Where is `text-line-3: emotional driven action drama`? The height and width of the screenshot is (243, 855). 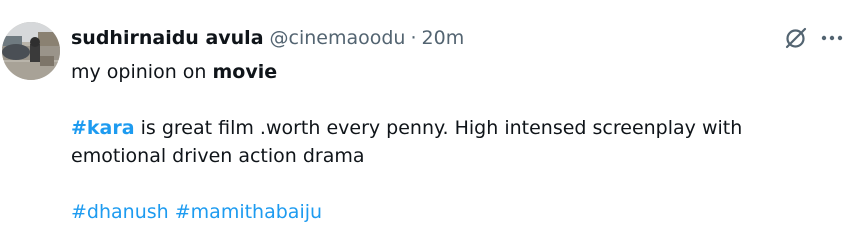 text-line-3: emotional driven action drama is located at coordinates (218, 156).